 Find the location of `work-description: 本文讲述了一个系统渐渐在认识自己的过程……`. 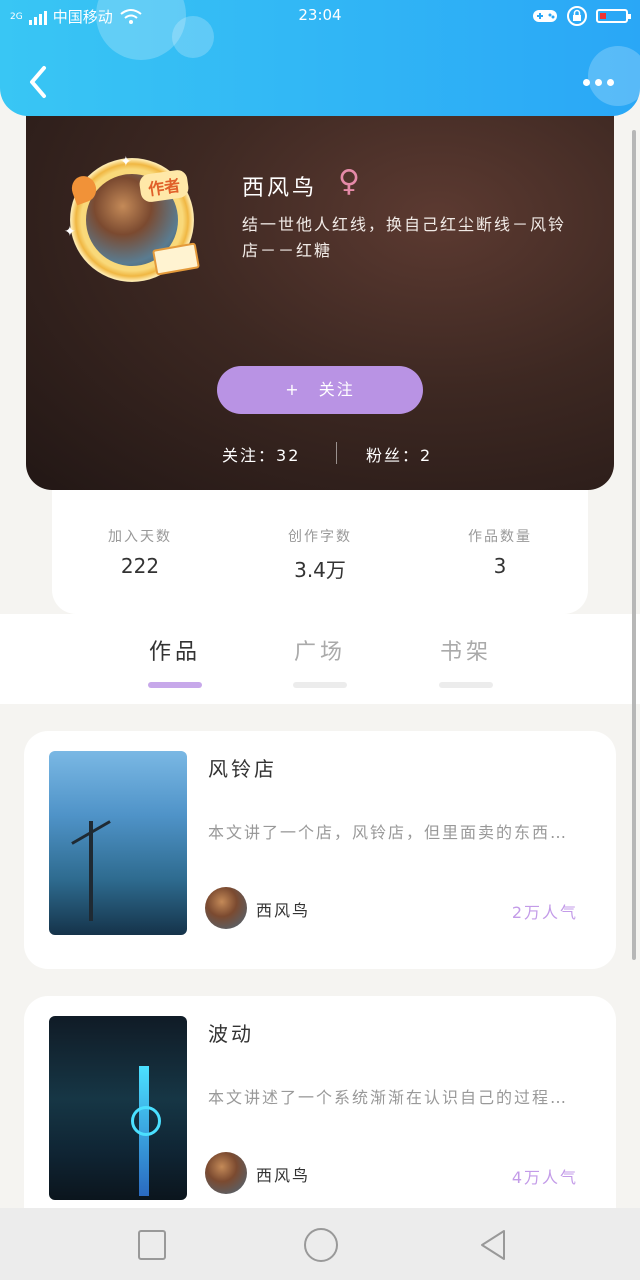

work-description: 本文讲述了一个系统渐渐在认识自己的过程…… is located at coordinates (396, 1097).